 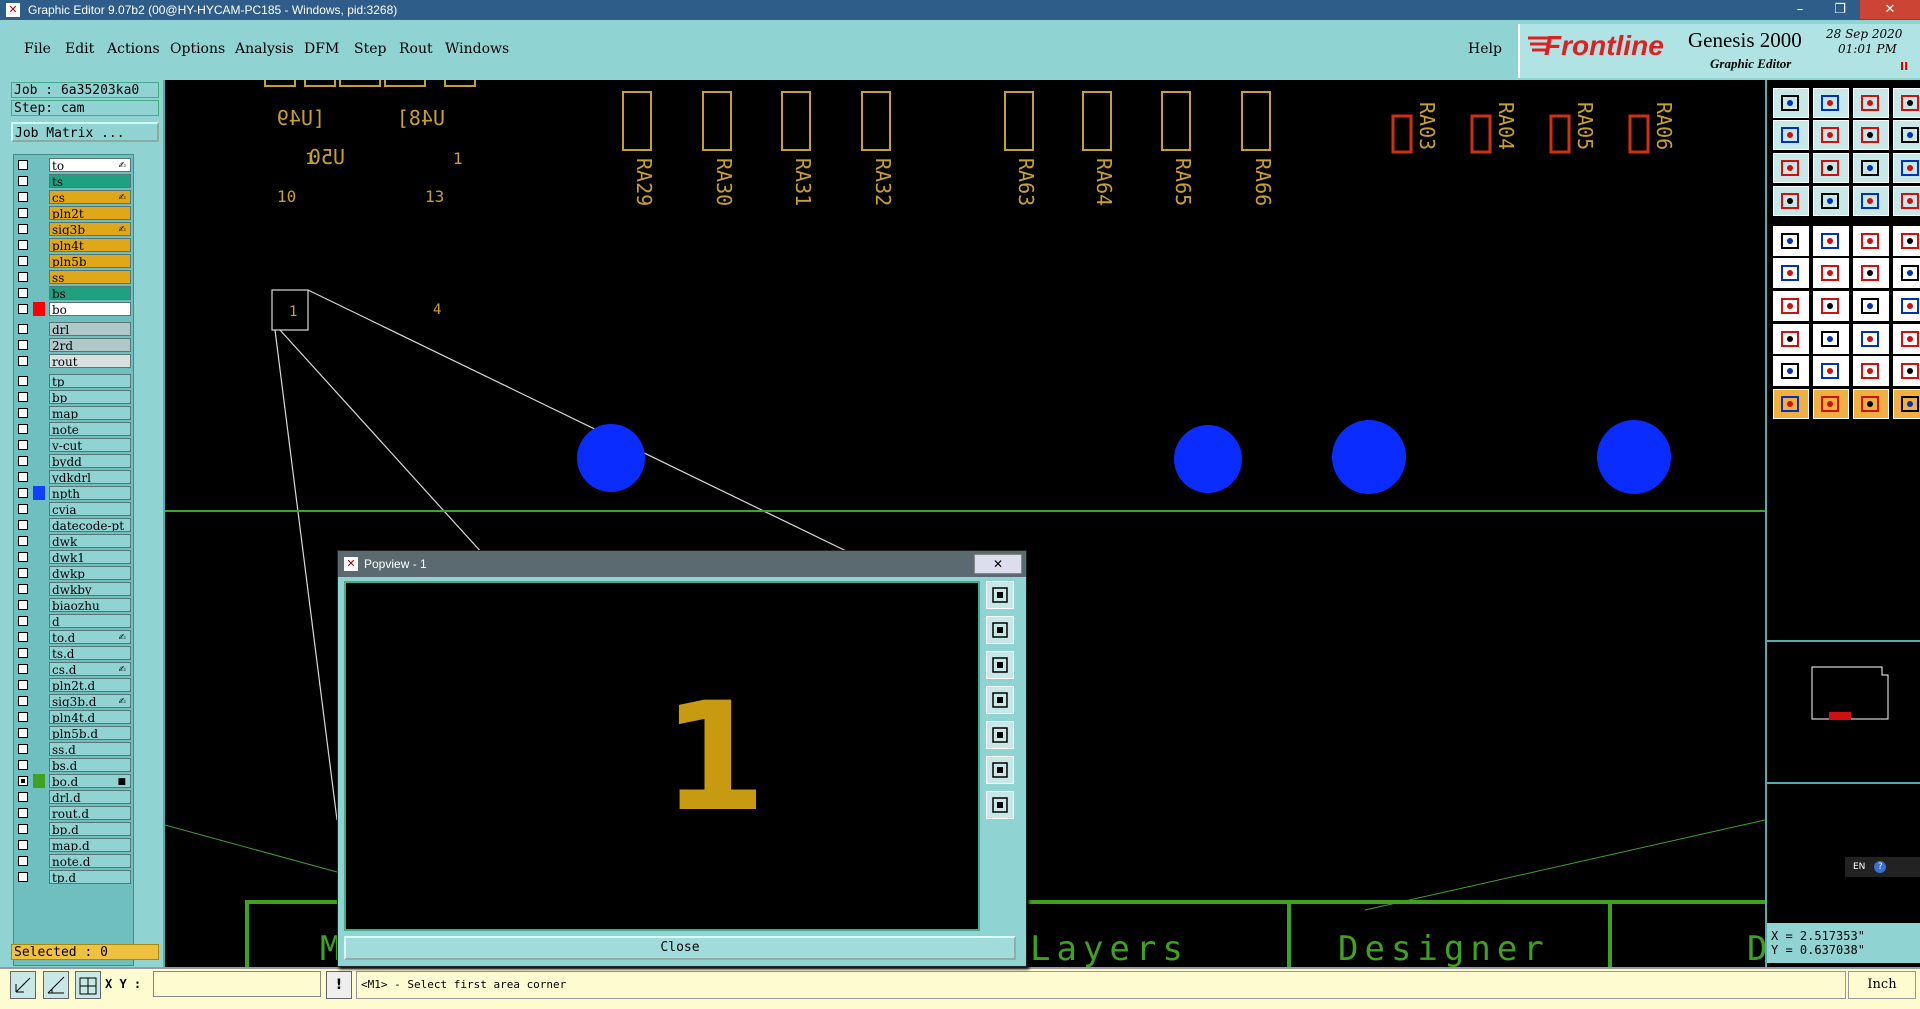 What do you see at coordinates (73, 245) in the screenshot?
I see `layer-row-pln4t: pln4t` at bounding box center [73, 245].